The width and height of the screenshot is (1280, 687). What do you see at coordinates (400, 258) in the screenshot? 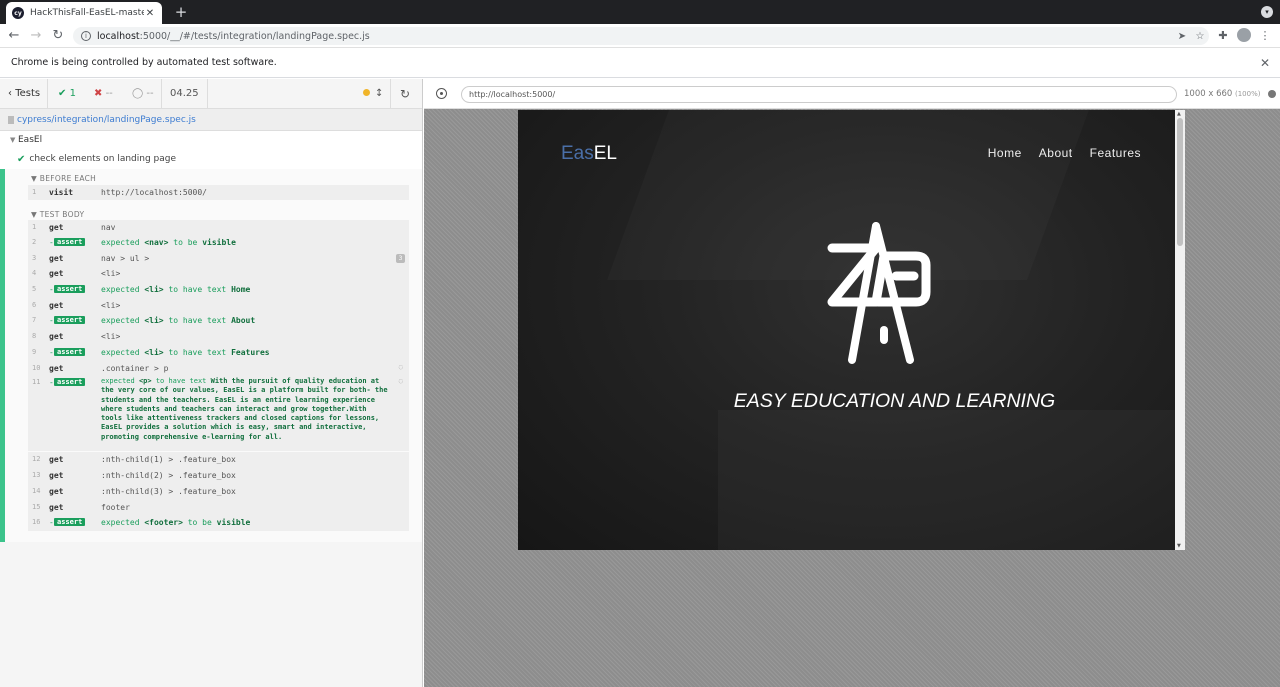
I see `element-count-badge: 3` at bounding box center [400, 258].